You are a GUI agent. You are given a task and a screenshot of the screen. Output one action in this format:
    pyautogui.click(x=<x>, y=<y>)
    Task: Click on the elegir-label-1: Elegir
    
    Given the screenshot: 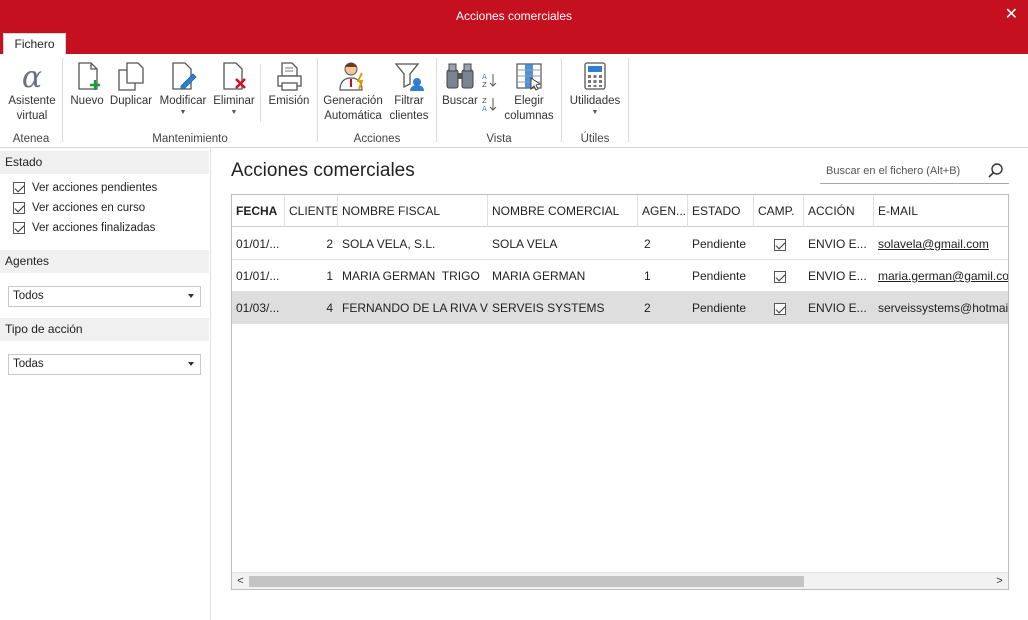 What is the action you would take?
    pyautogui.click(x=529, y=101)
    